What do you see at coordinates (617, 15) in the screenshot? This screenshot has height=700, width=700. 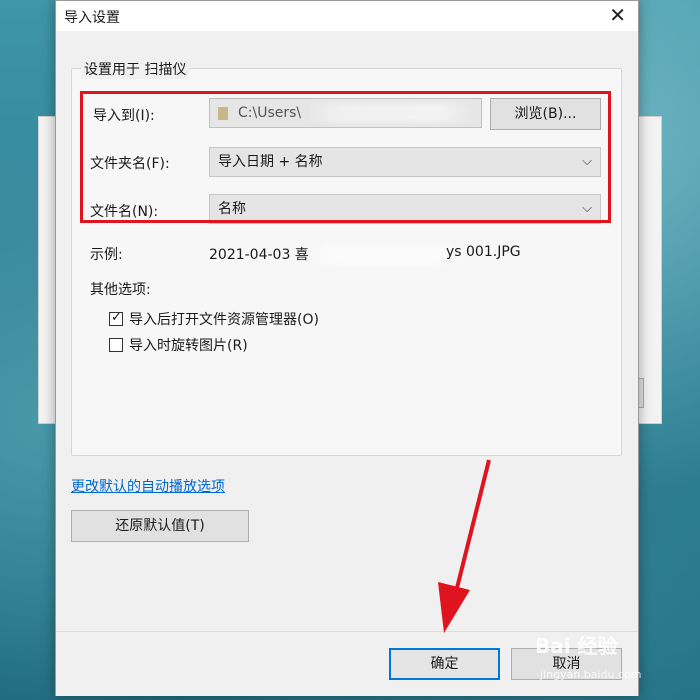 I see `close-icon: ✕` at bounding box center [617, 15].